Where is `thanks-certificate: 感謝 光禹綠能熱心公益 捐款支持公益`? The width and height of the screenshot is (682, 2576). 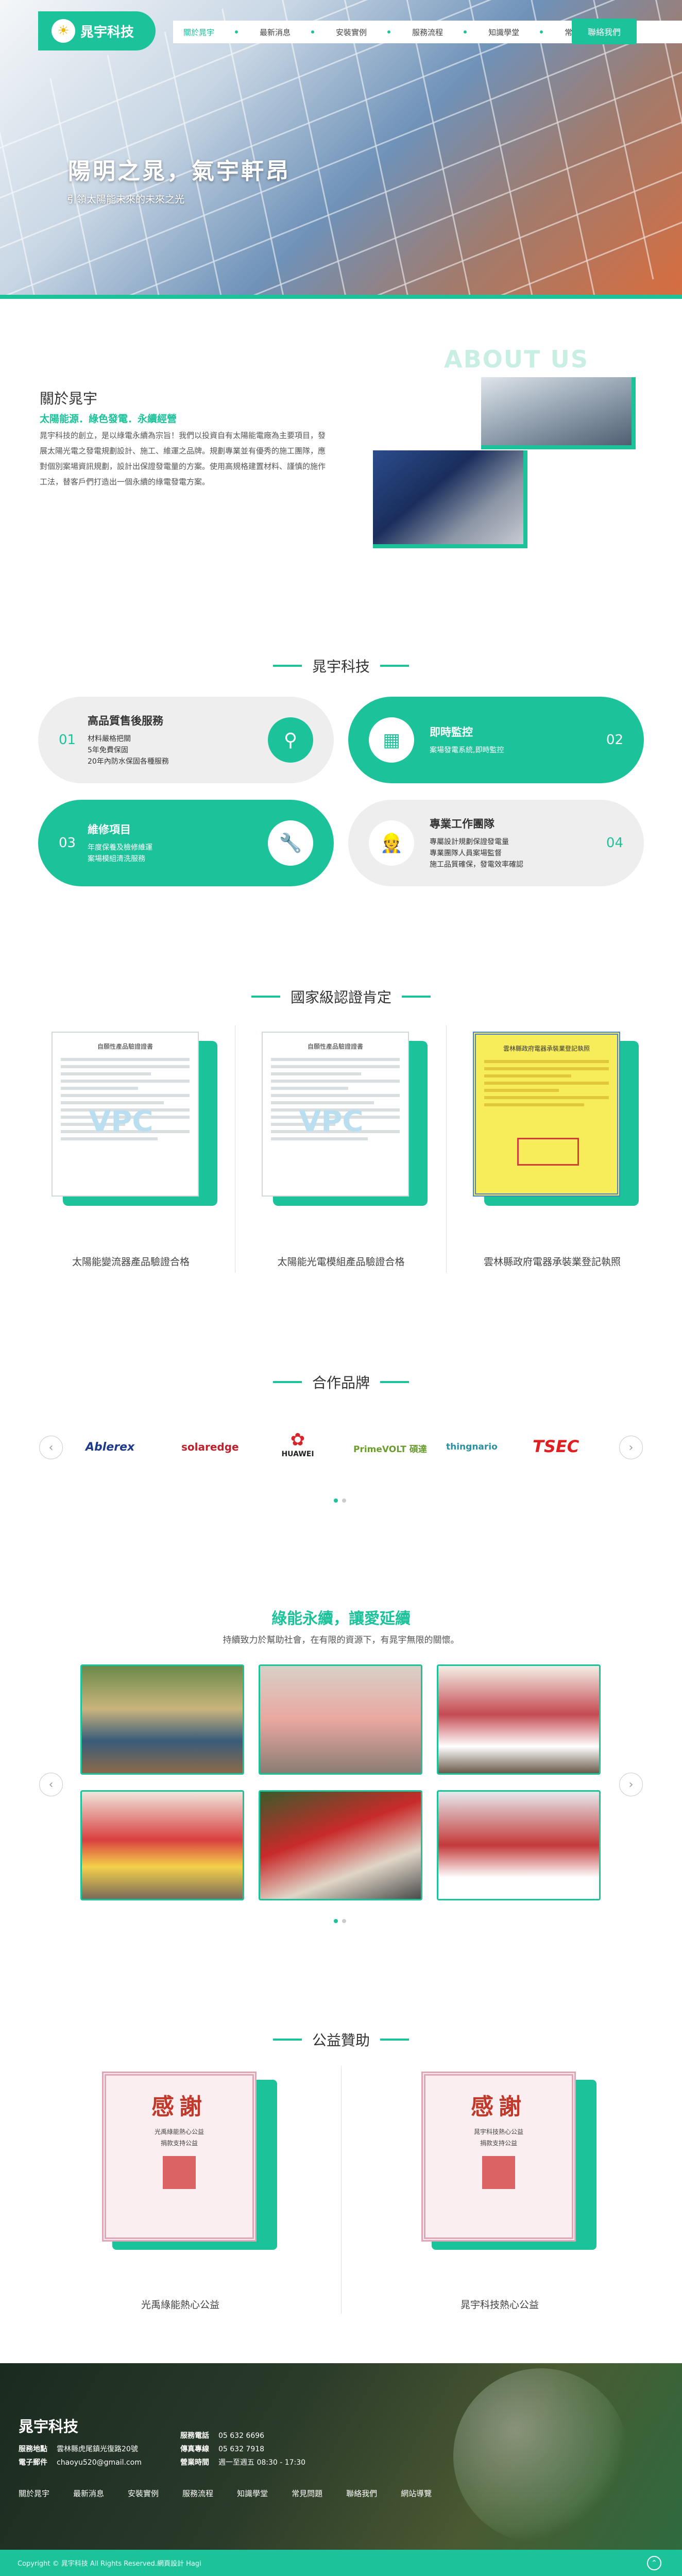 thanks-certificate: 感謝 光禹綠能熱心公益 捐款支持公益 is located at coordinates (179, 2157).